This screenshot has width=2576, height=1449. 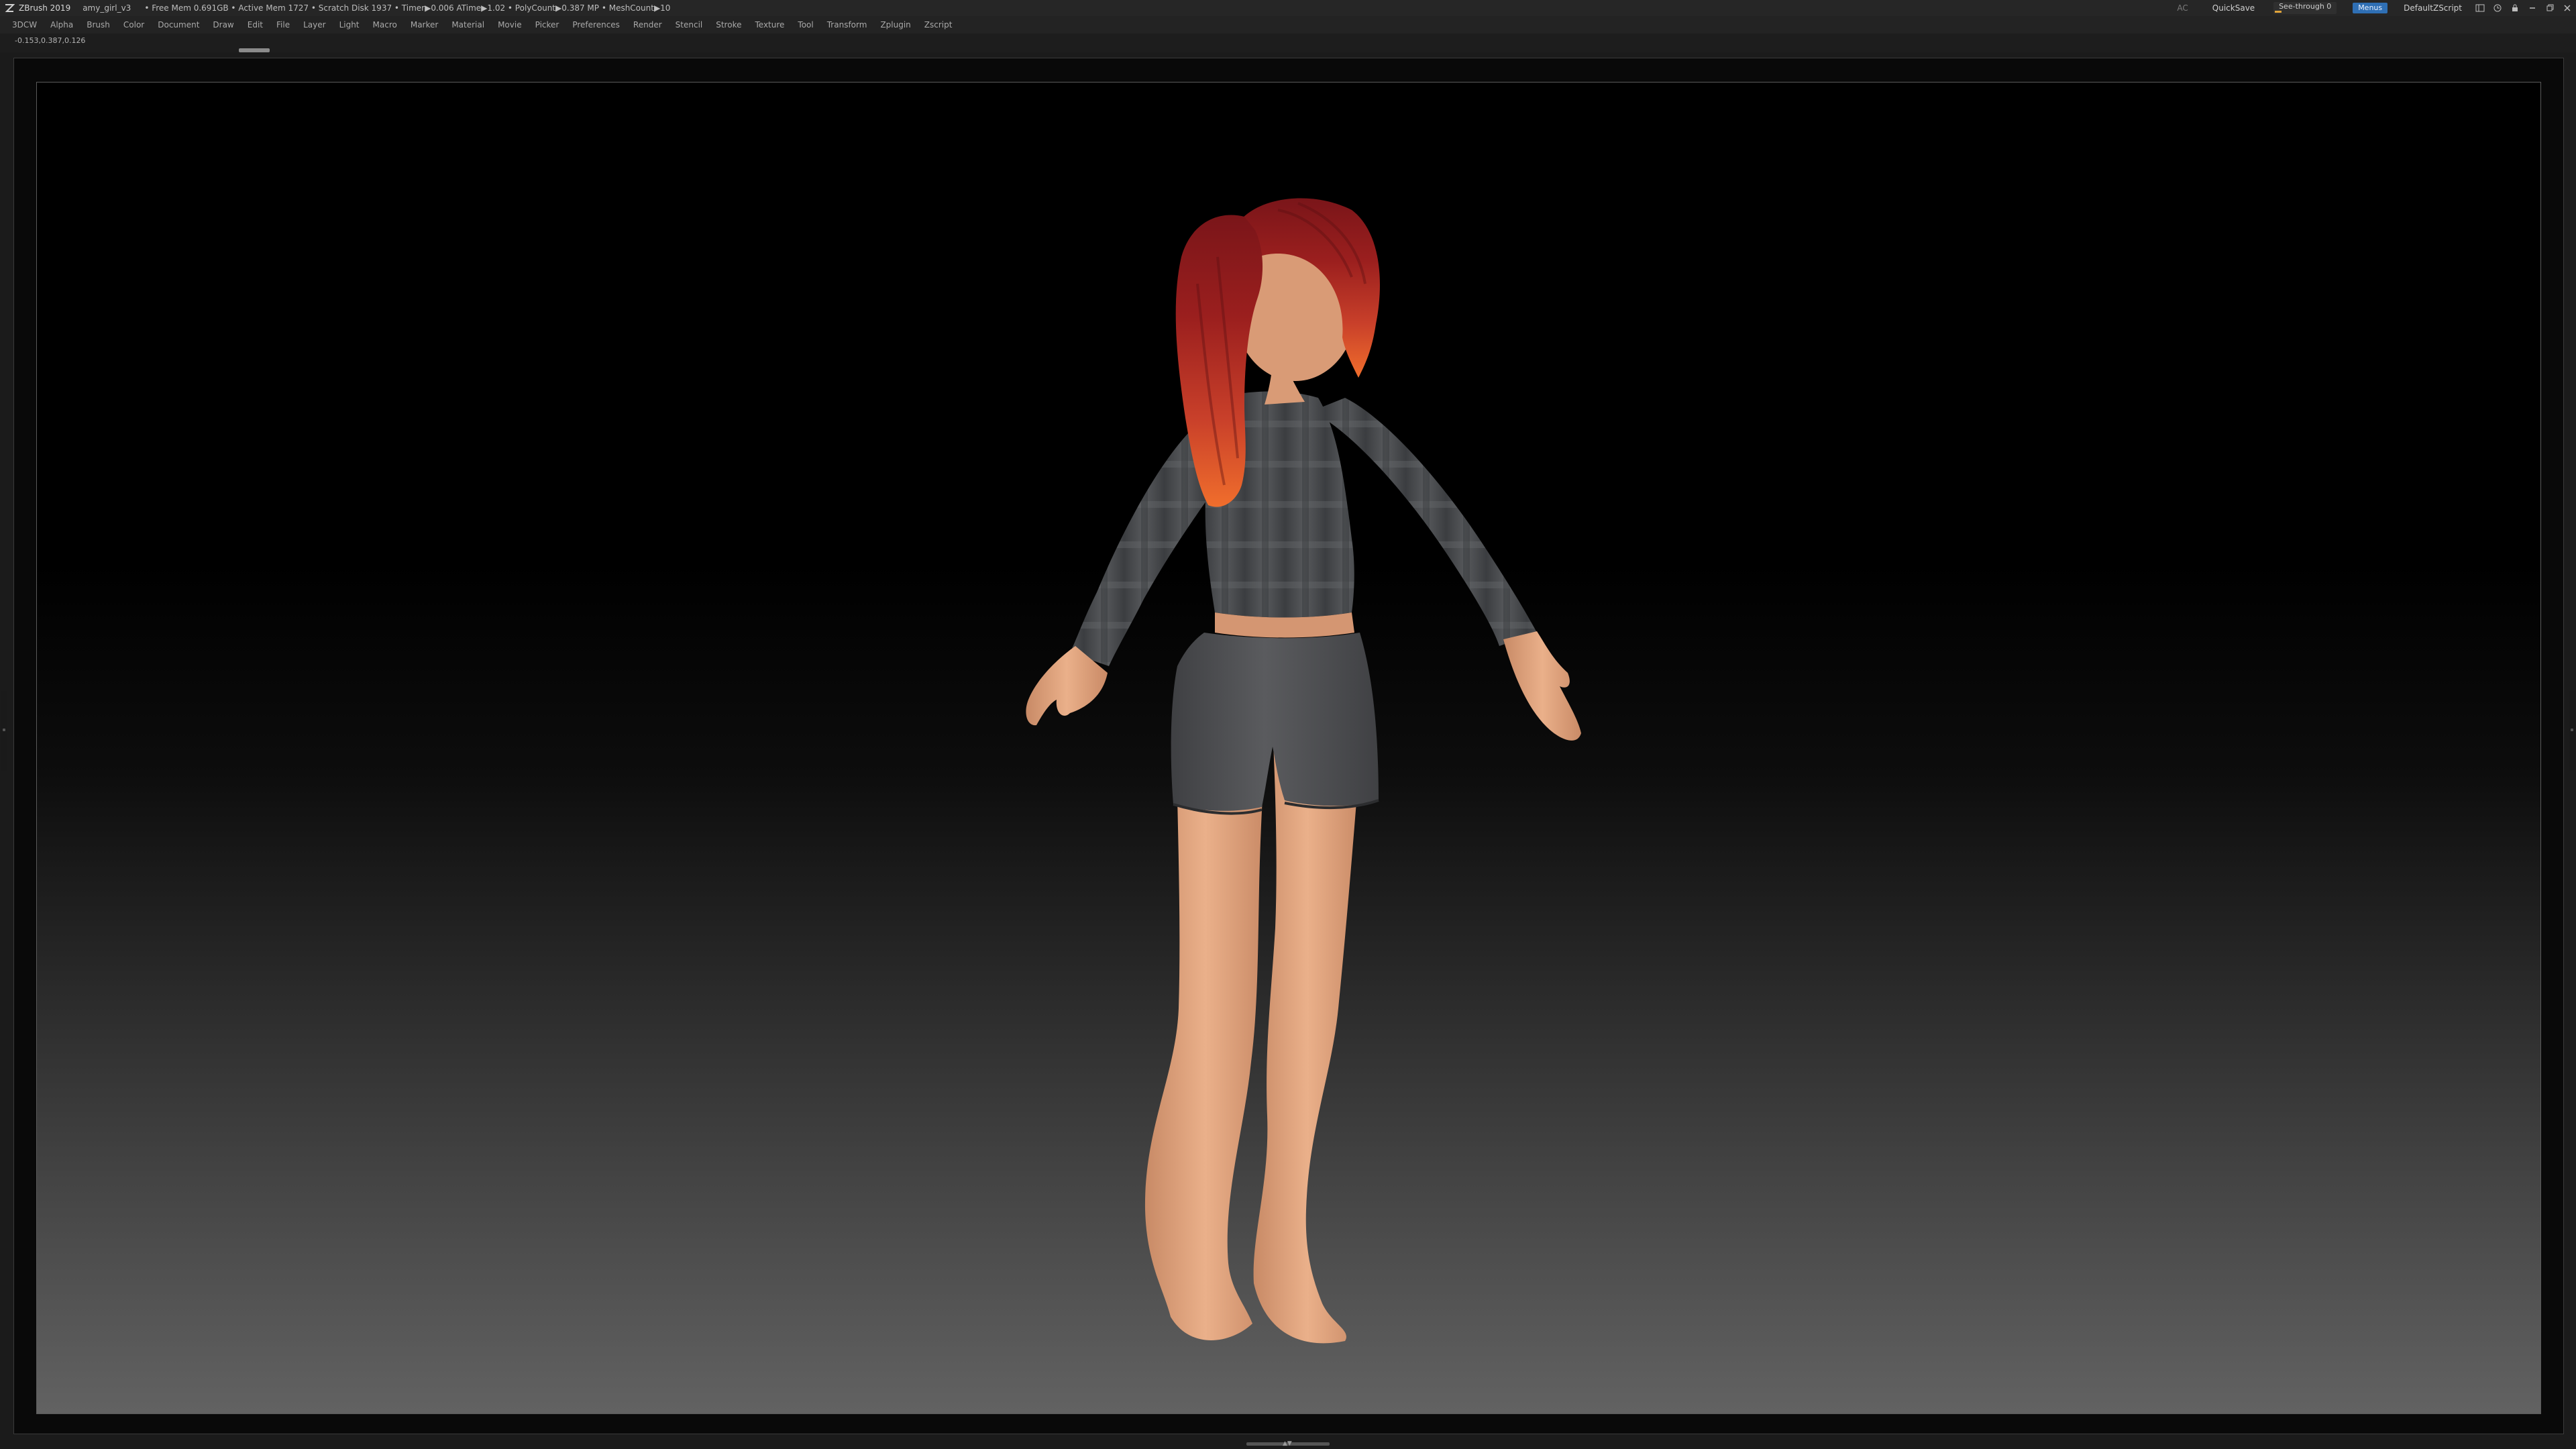 I want to click on menu-item-macro: Macro, so click(x=385, y=25).